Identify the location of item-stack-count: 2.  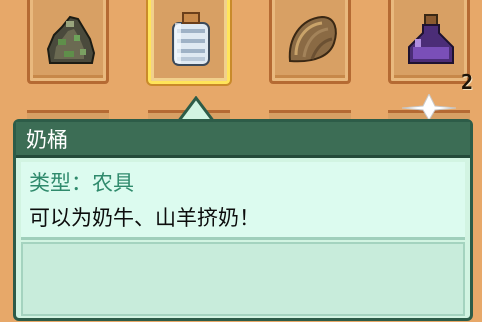
(467, 82).